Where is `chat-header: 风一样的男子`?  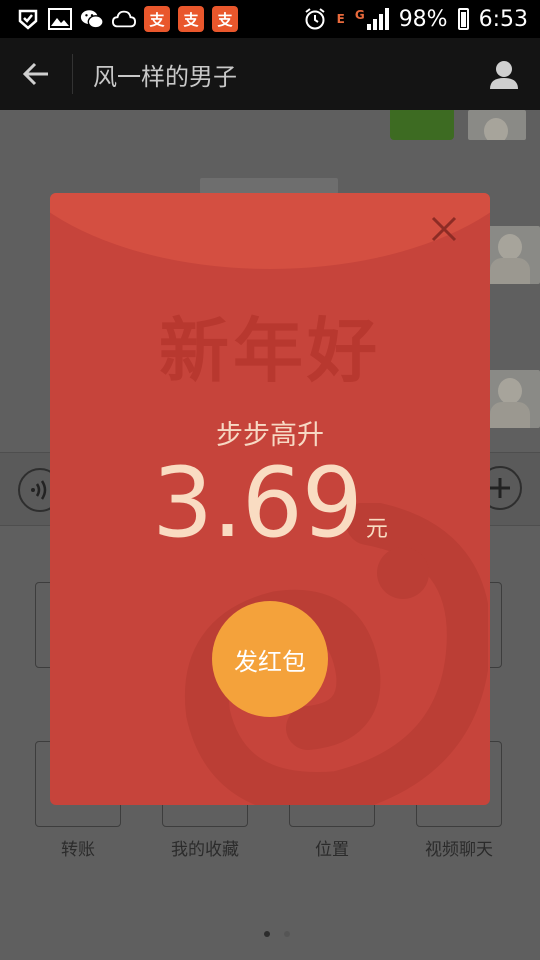 chat-header: 风一样的男子 is located at coordinates (270, 74).